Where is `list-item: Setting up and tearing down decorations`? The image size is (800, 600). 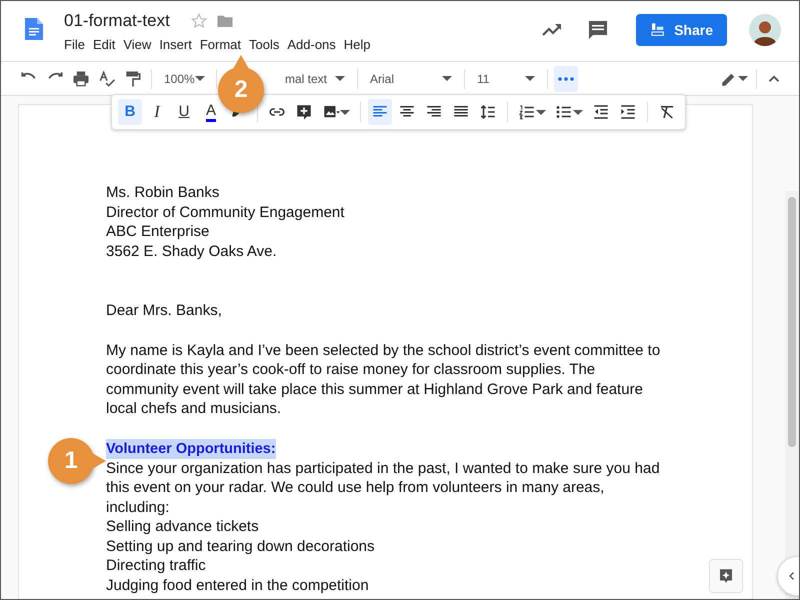 list-item: Setting up and tearing down decorations is located at coordinates (241, 546).